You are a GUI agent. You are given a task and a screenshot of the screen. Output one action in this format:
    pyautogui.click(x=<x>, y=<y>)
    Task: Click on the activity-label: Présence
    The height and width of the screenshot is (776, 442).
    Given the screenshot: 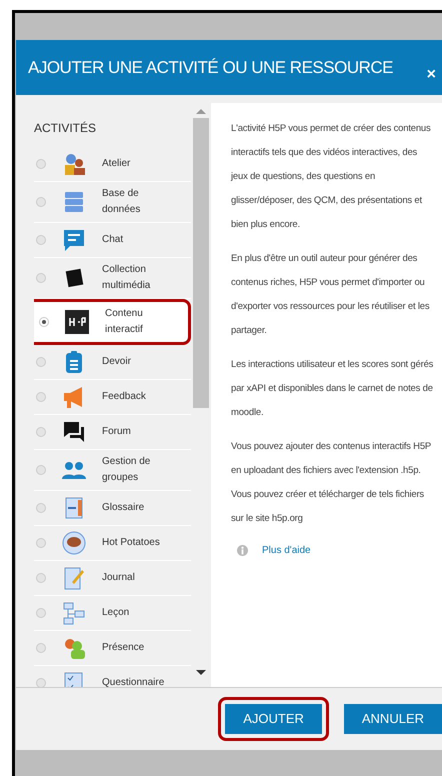 What is the action you would take?
    pyautogui.click(x=124, y=648)
    